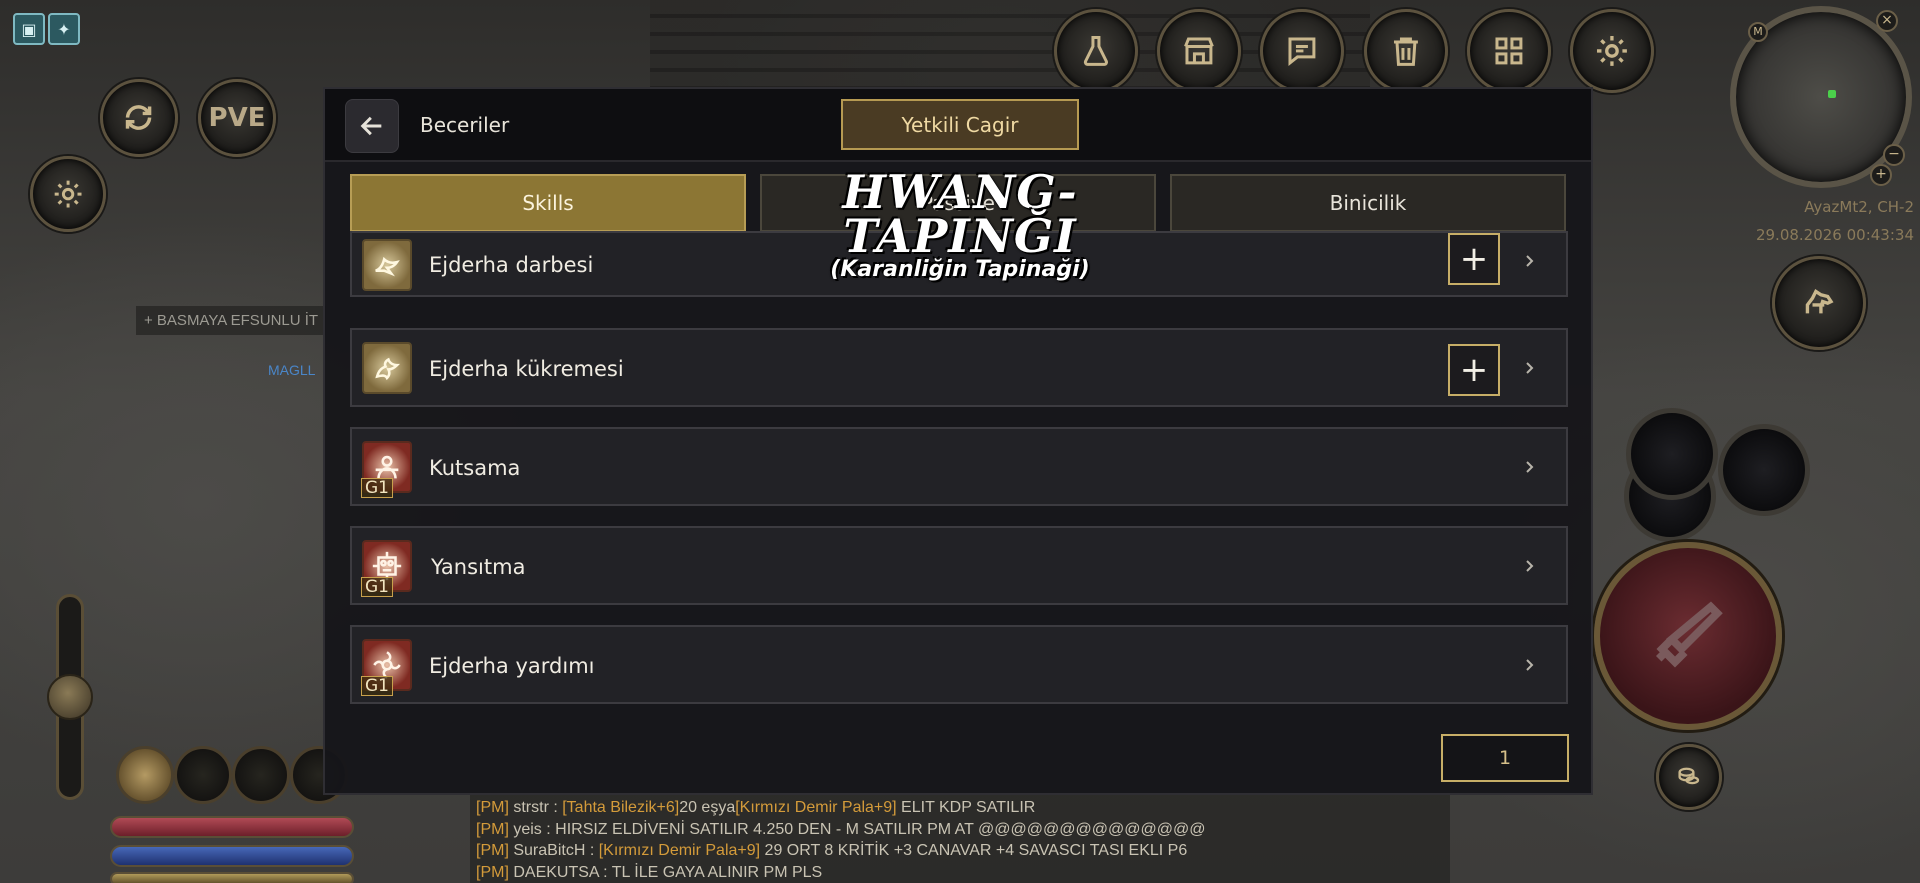 This screenshot has height=883, width=1920. I want to click on skills-window-header: Beceriler Yetkili Cagir, so click(958, 125).